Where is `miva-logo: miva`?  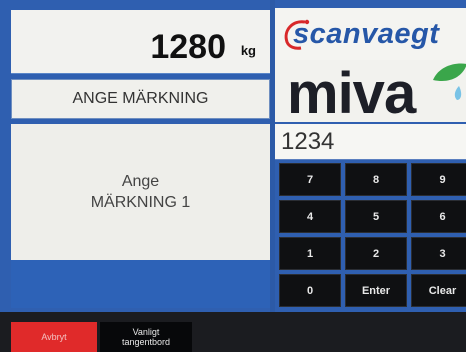
miva-logo: miva is located at coordinates (370, 93).